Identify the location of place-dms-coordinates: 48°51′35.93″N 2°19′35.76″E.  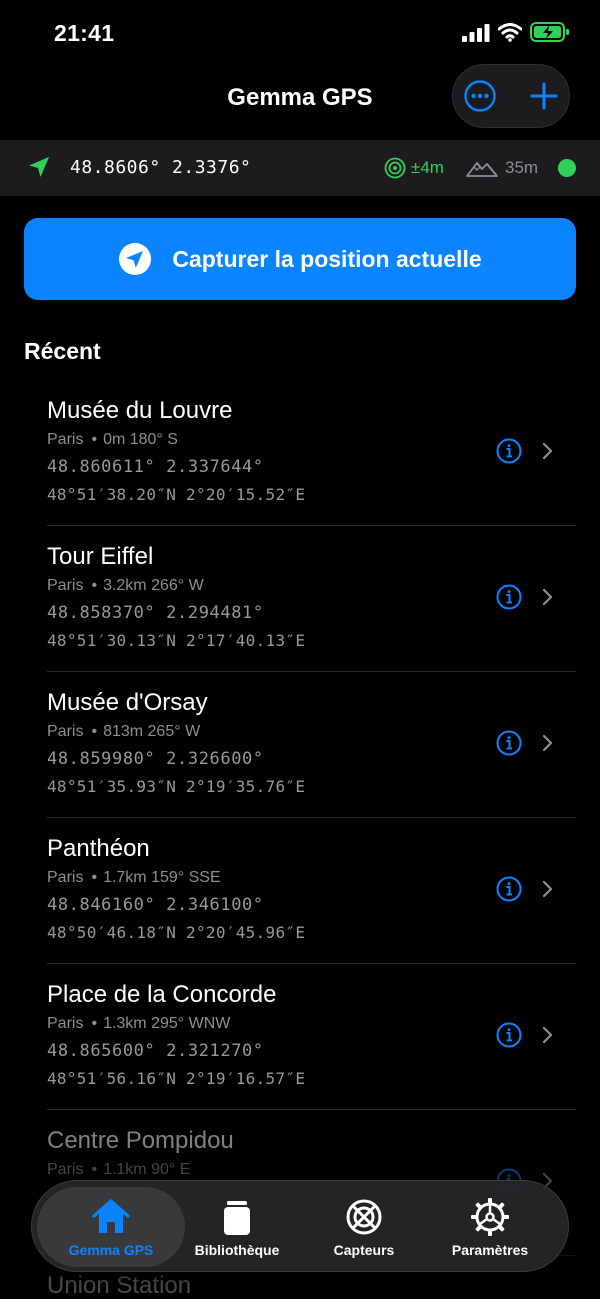
(176, 786).